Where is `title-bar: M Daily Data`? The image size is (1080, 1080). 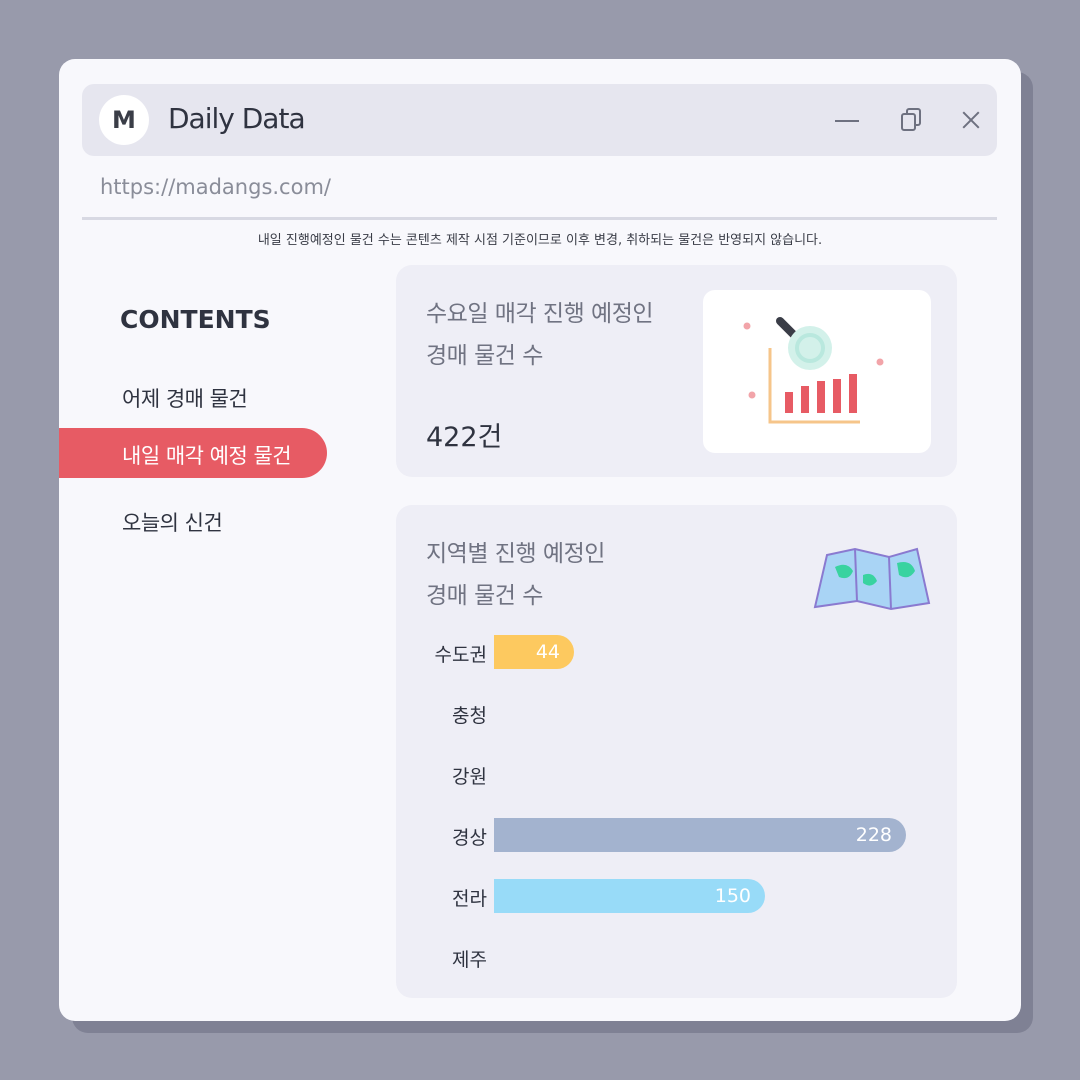 title-bar: M Daily Data is located at coordinates (539, 120).